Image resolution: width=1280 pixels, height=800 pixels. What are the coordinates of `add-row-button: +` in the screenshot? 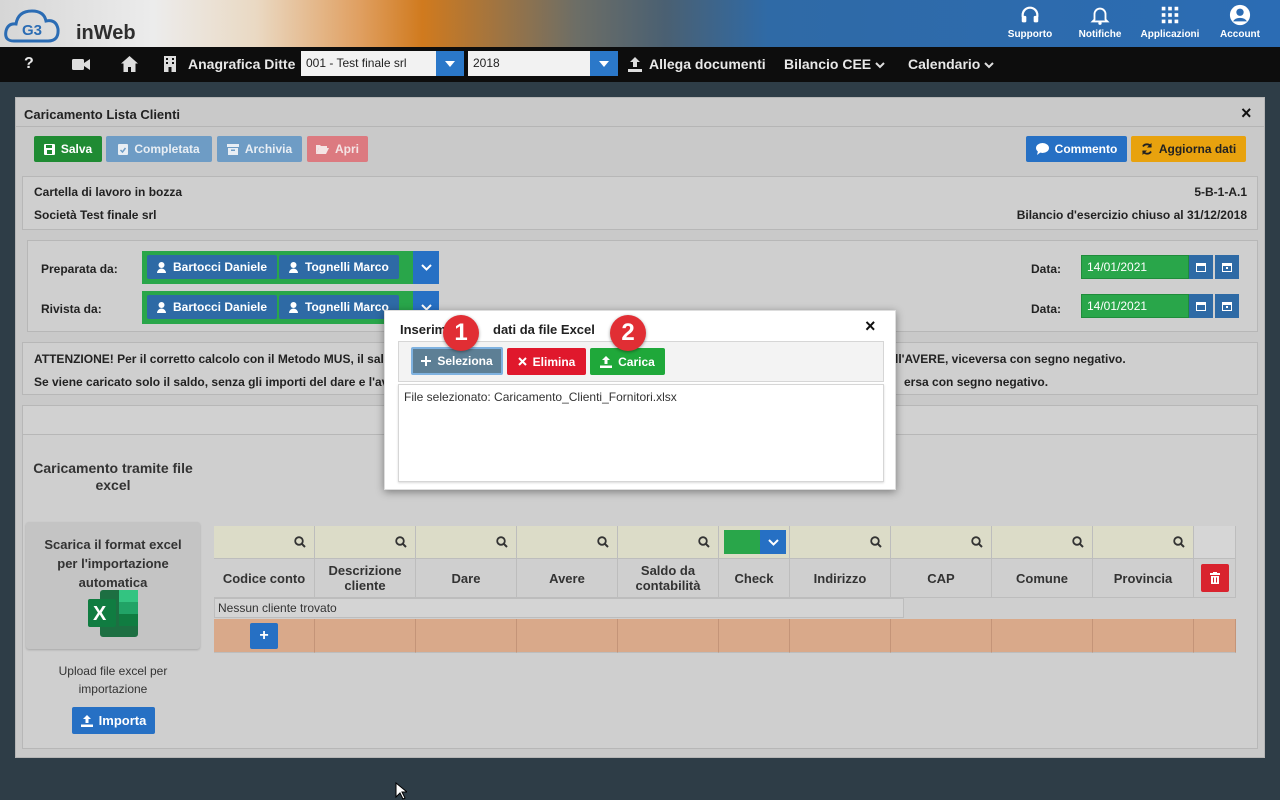 It's located at (264, 636).